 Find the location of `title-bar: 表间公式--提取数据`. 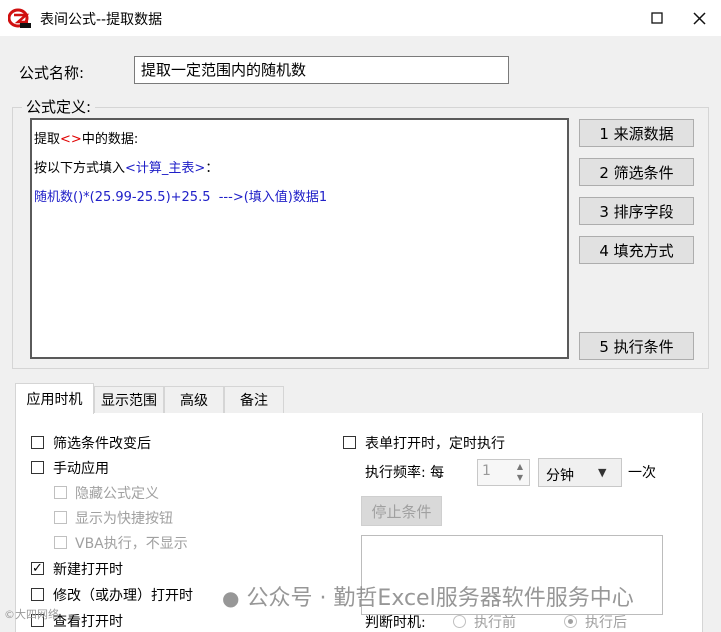

title-bar: 表间公式--提取数据 is located at coordinates (360, 18).